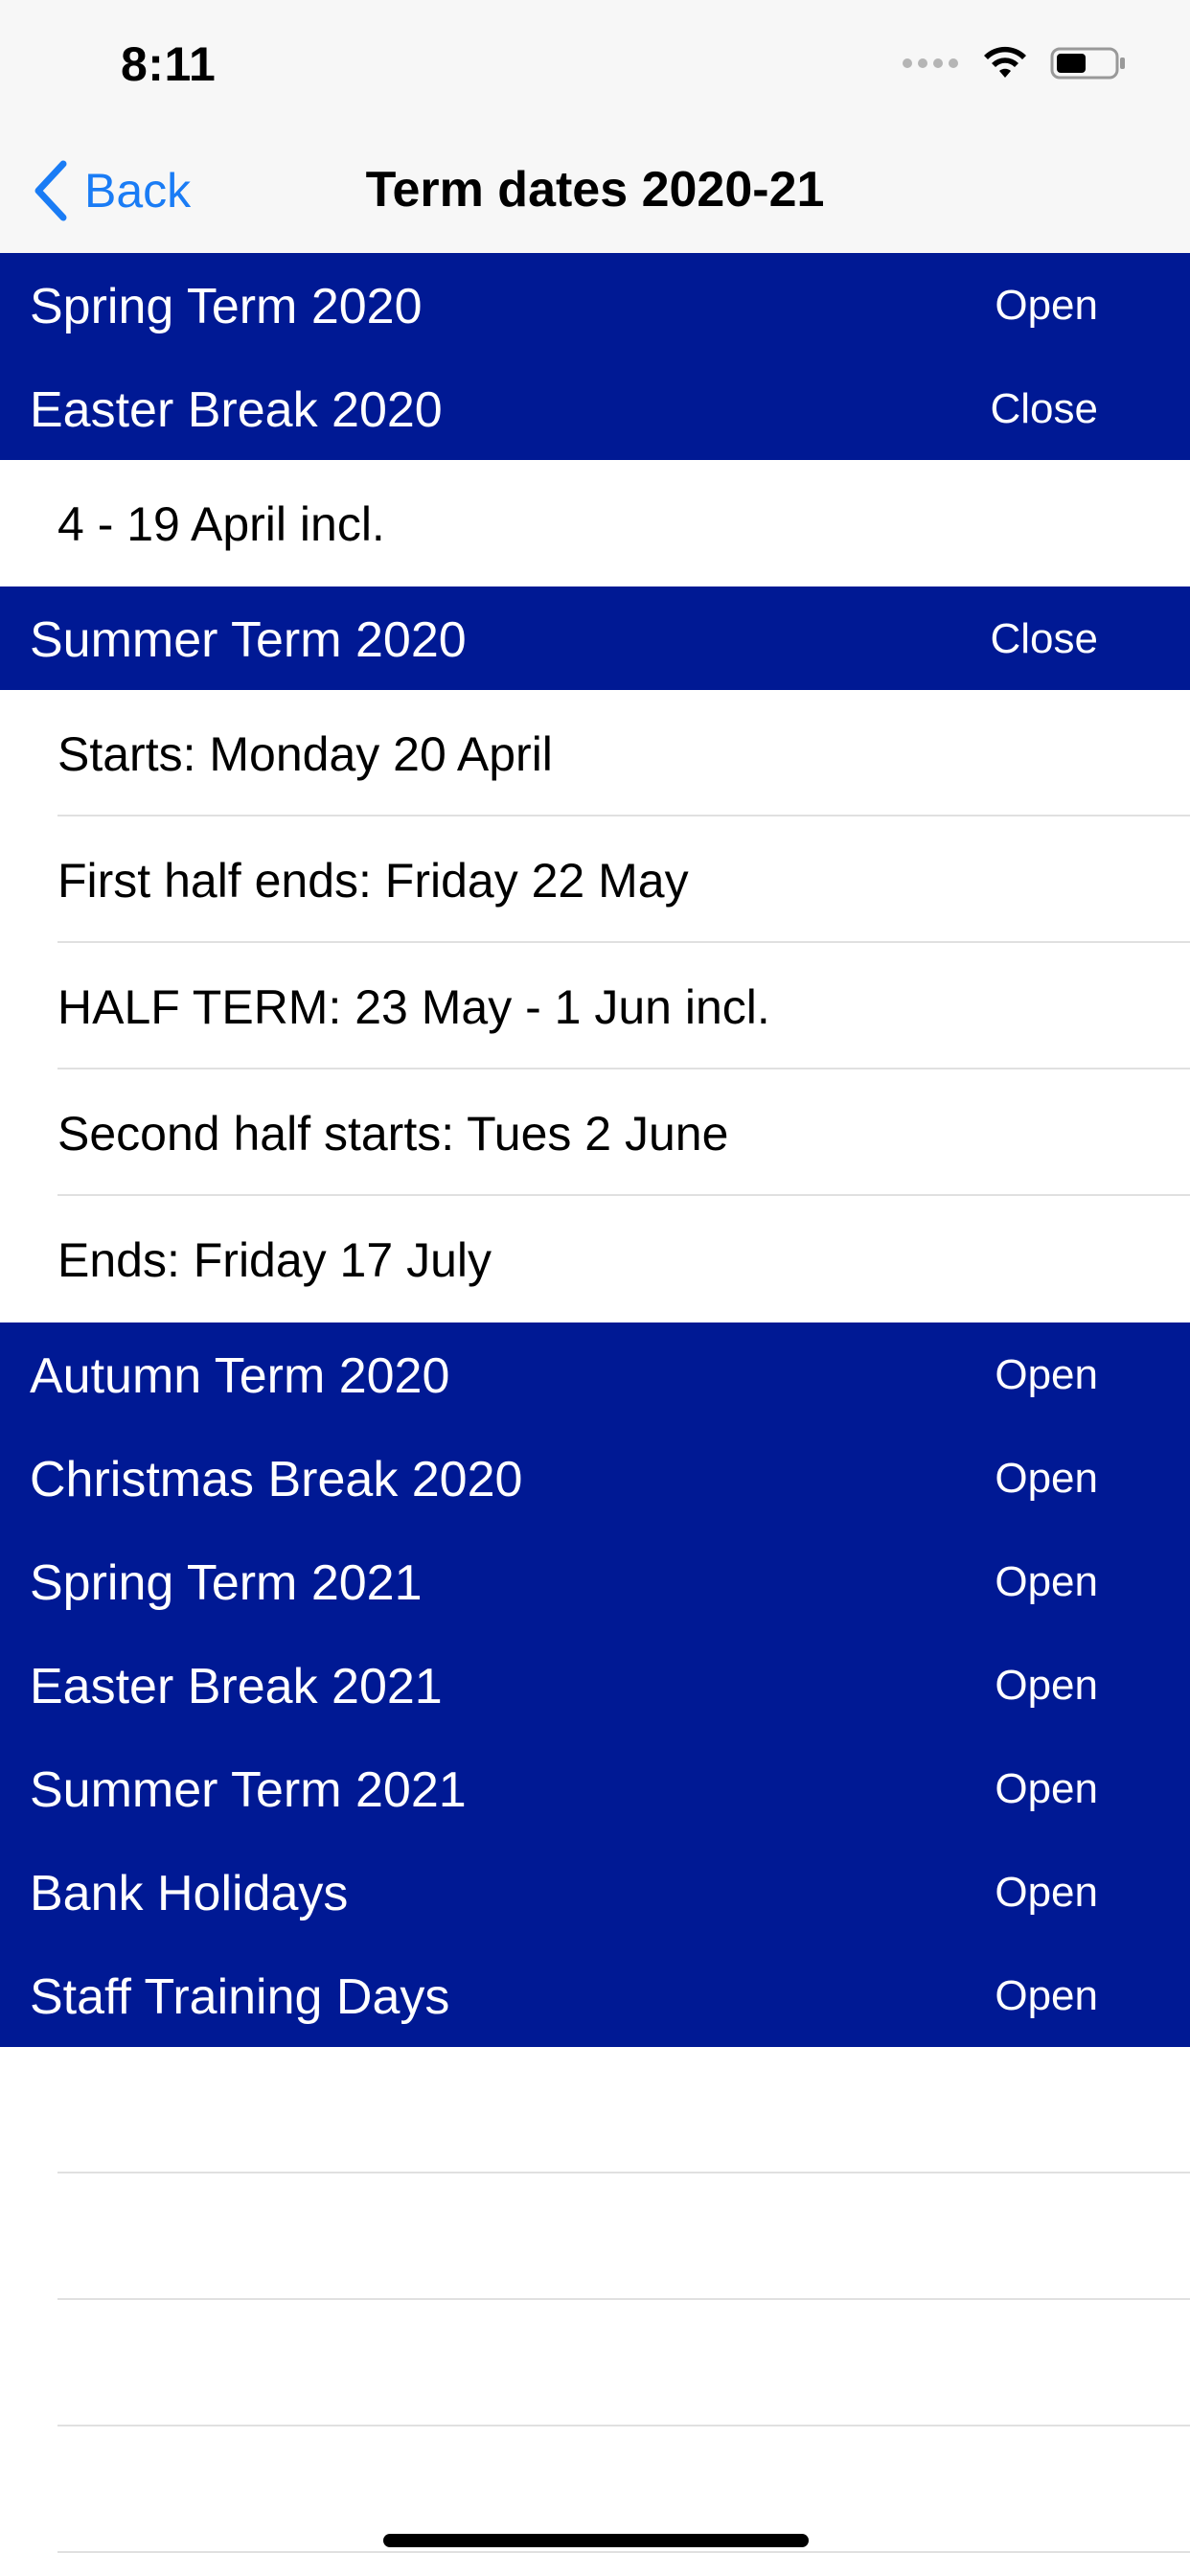 This screenshot has height=2576, width=1190. What do you see at coordinates (595, 408) in the screenshot?
I see `section-header: Easter Break 2020 Close` at bounding box center [595, 408].